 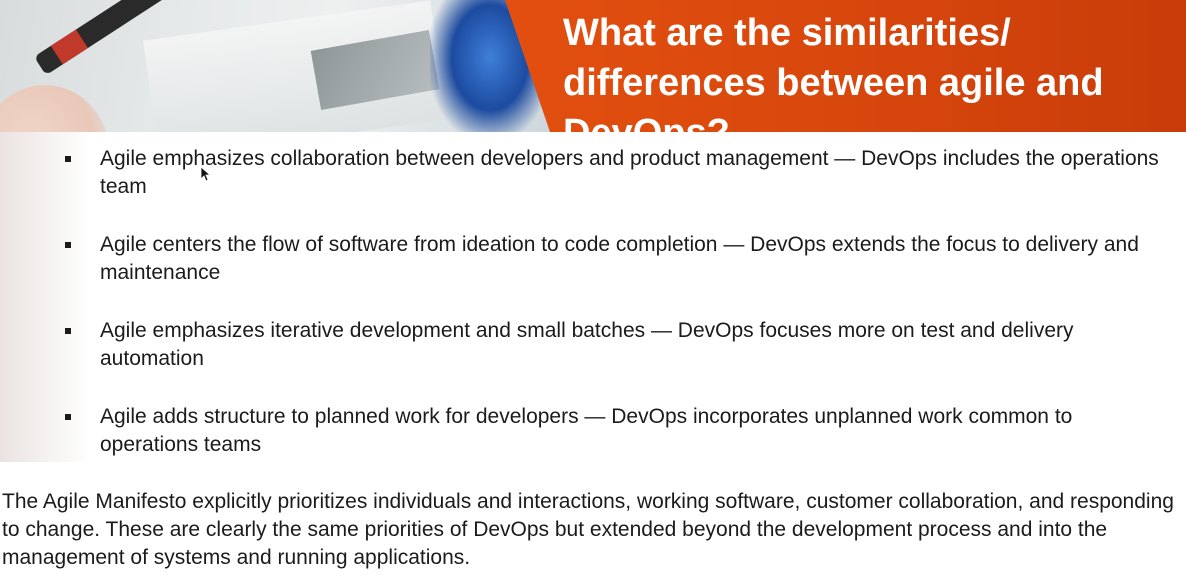 I want to click on header-photo, so click(x=300, y=66).